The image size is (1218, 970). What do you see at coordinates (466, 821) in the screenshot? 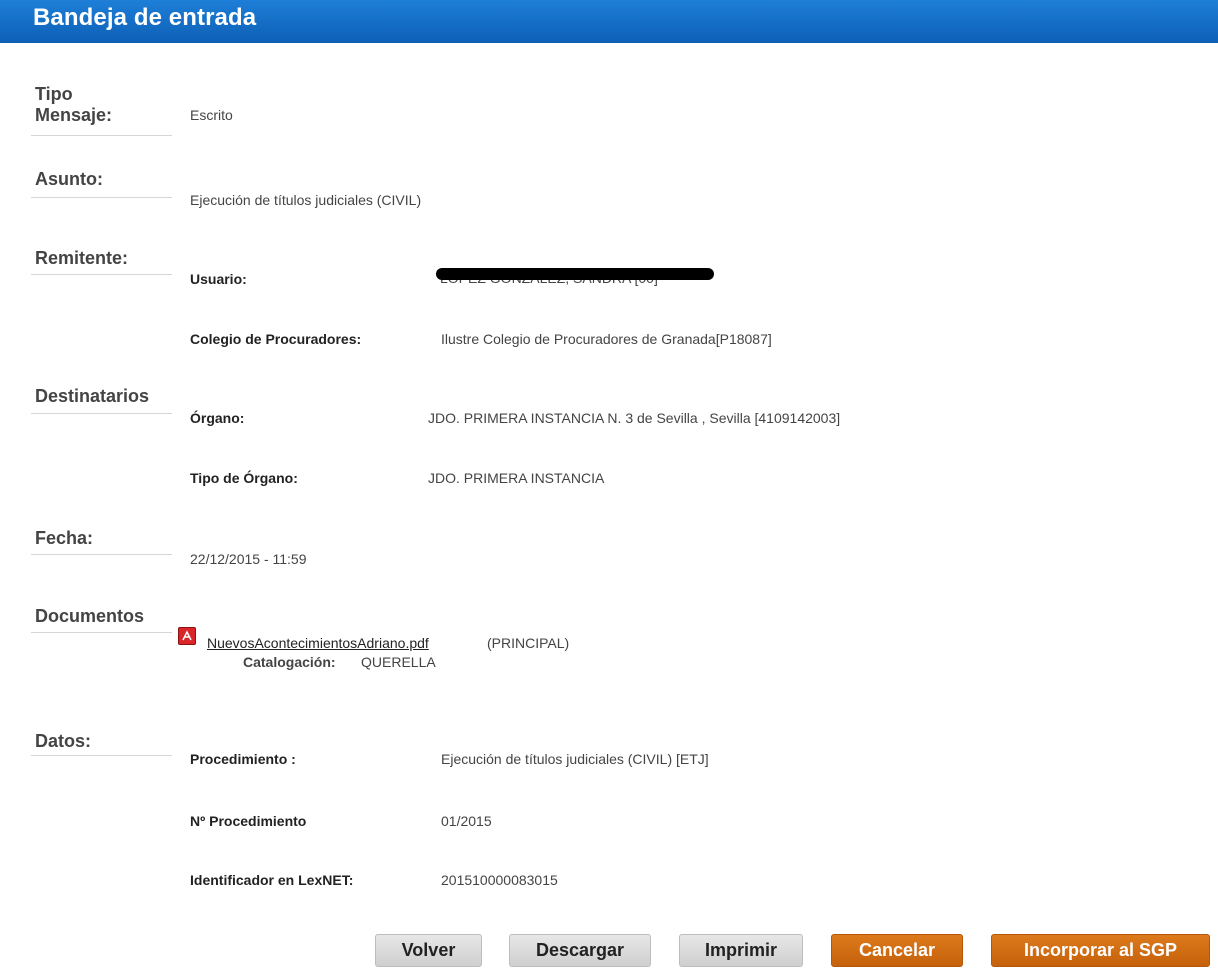
I see `num-procedimiento-value: 01/2015` at bounding box center [466, 821].